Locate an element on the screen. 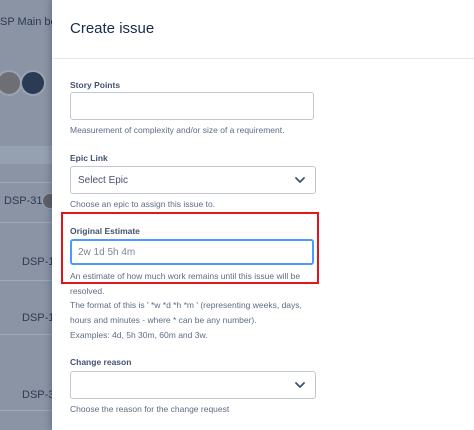 This screenshot has height=430, width=474. story-points-label: Story Points is located at coordinates (95, 85).